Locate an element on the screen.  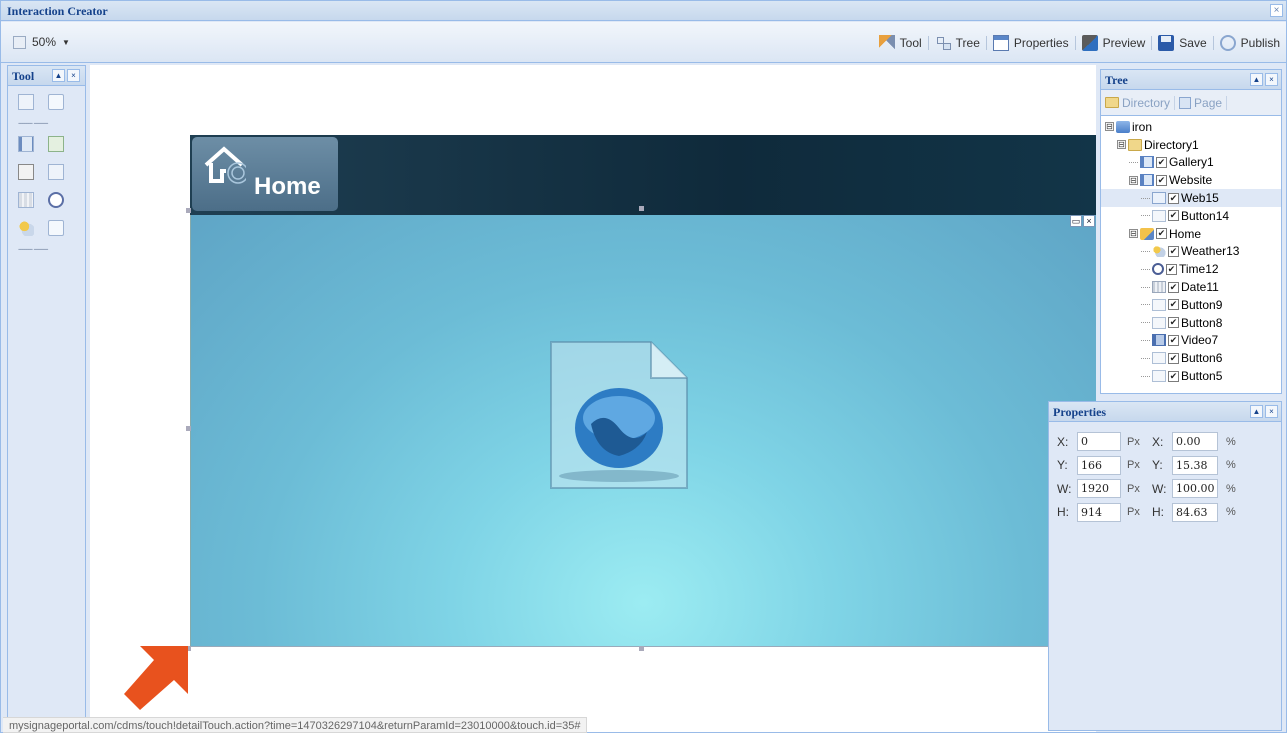
tree-node: ✔ Web15 is located at coordinates (1191, 198).